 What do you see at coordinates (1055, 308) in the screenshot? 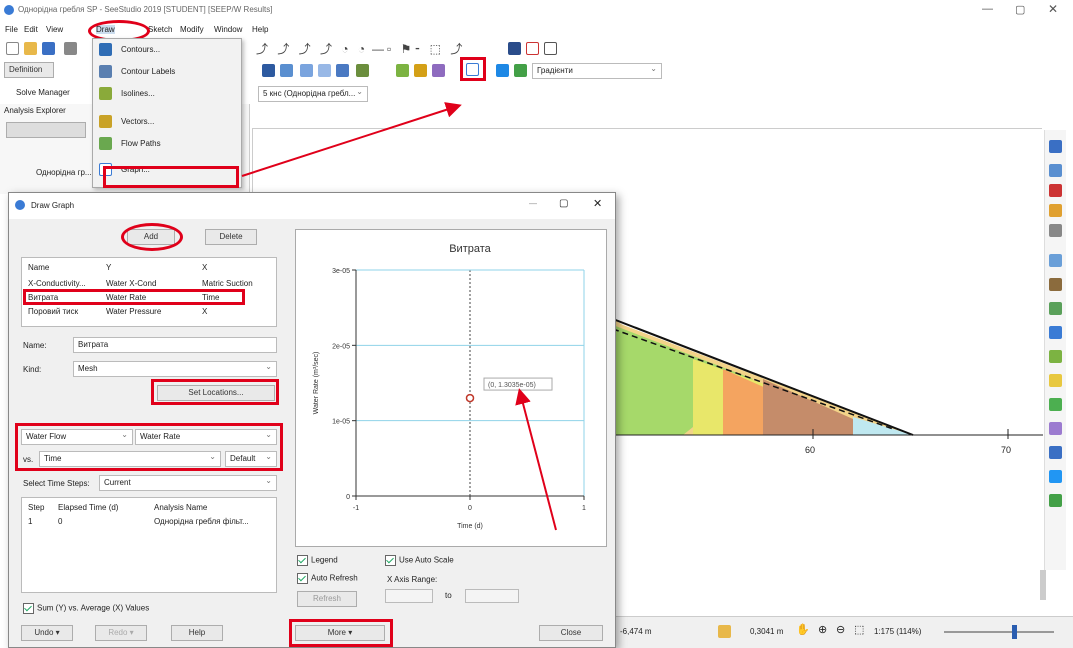
I see `side-tool-8-icon` at bounding box center [1055, 308].